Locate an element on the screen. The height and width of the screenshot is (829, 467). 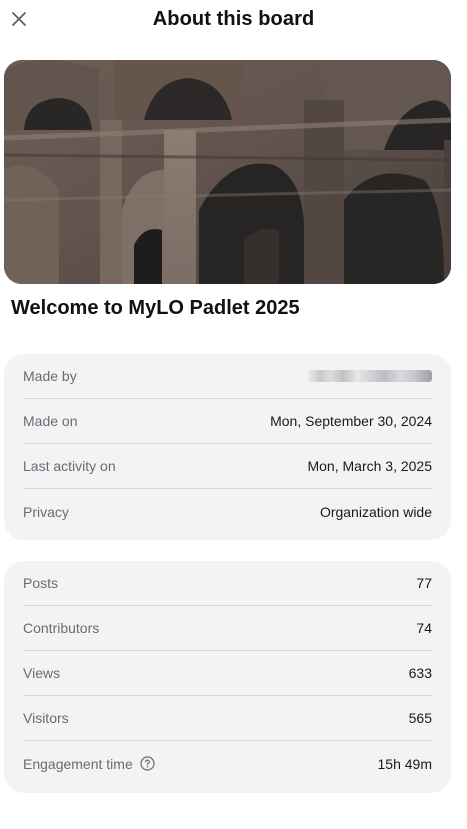
engagement-time-label: Engagement time is located at coordinates (78, 763).